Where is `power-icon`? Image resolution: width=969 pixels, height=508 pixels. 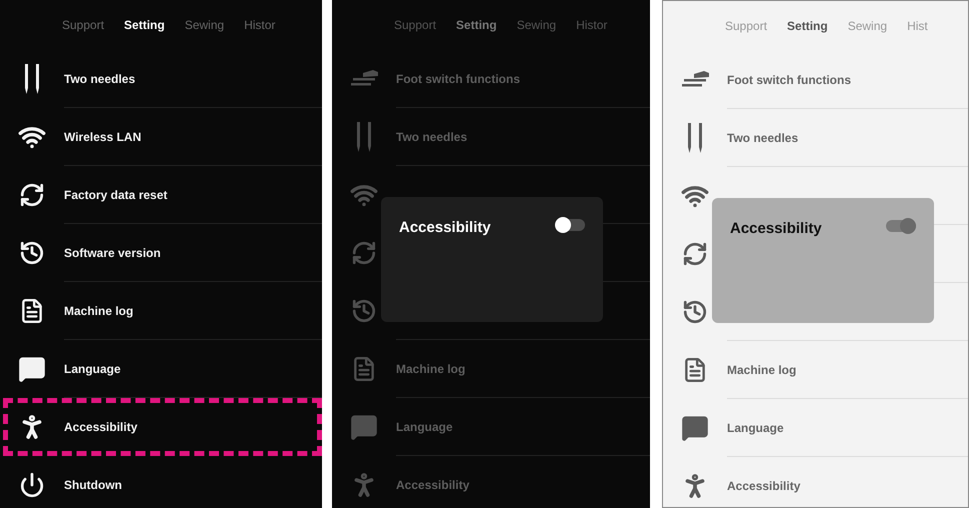 power-icon is located at coordinates (32, 485).